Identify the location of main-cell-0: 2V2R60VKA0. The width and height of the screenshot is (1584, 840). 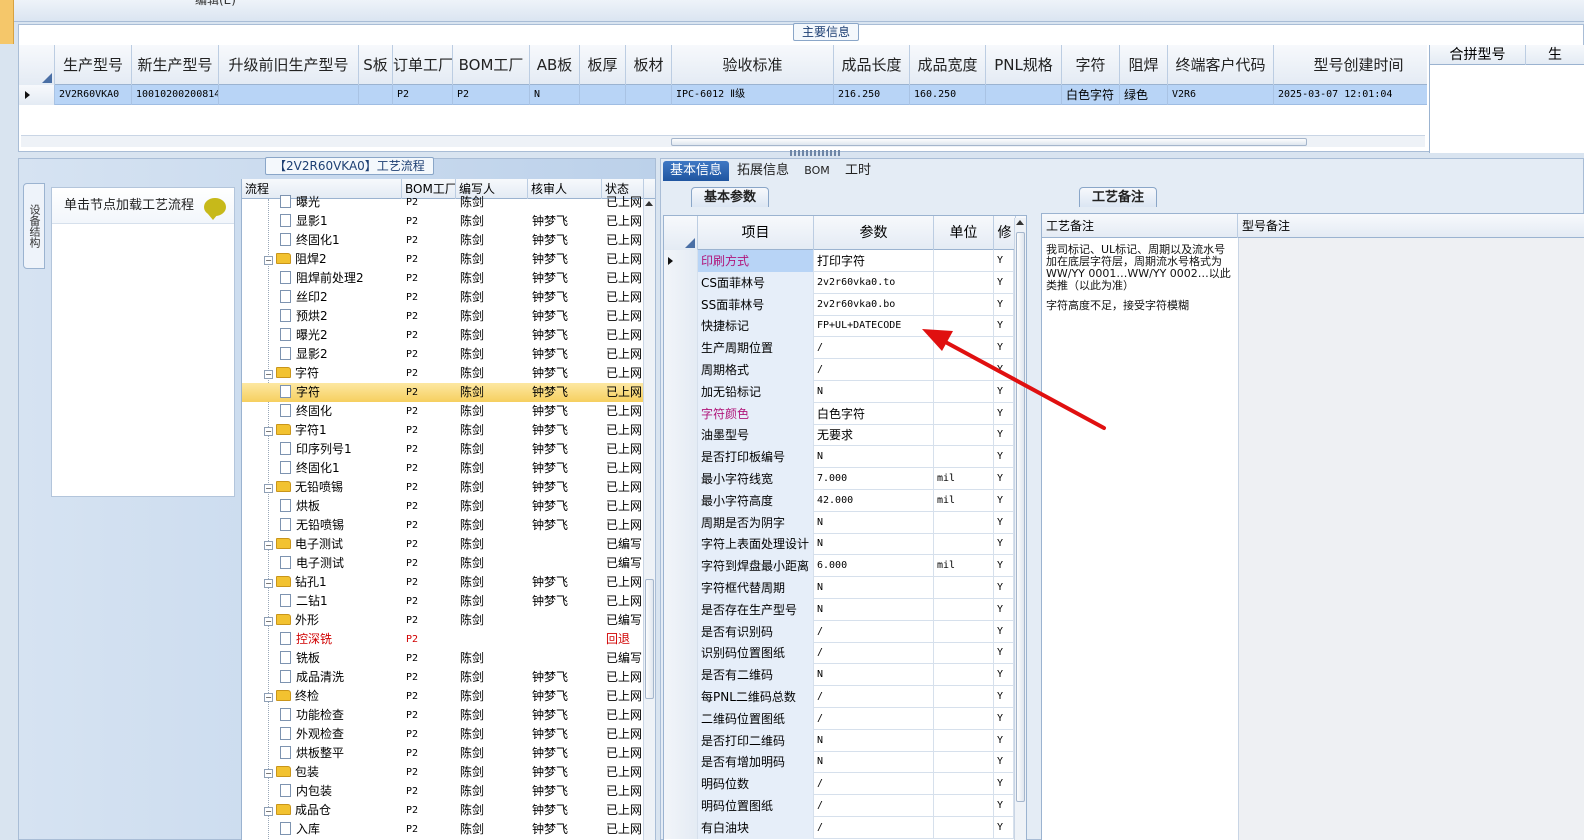
(93, 95).